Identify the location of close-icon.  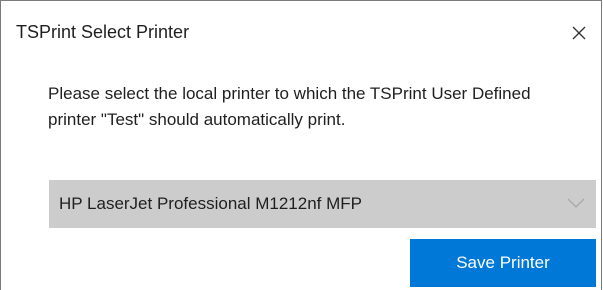
(579, 33).